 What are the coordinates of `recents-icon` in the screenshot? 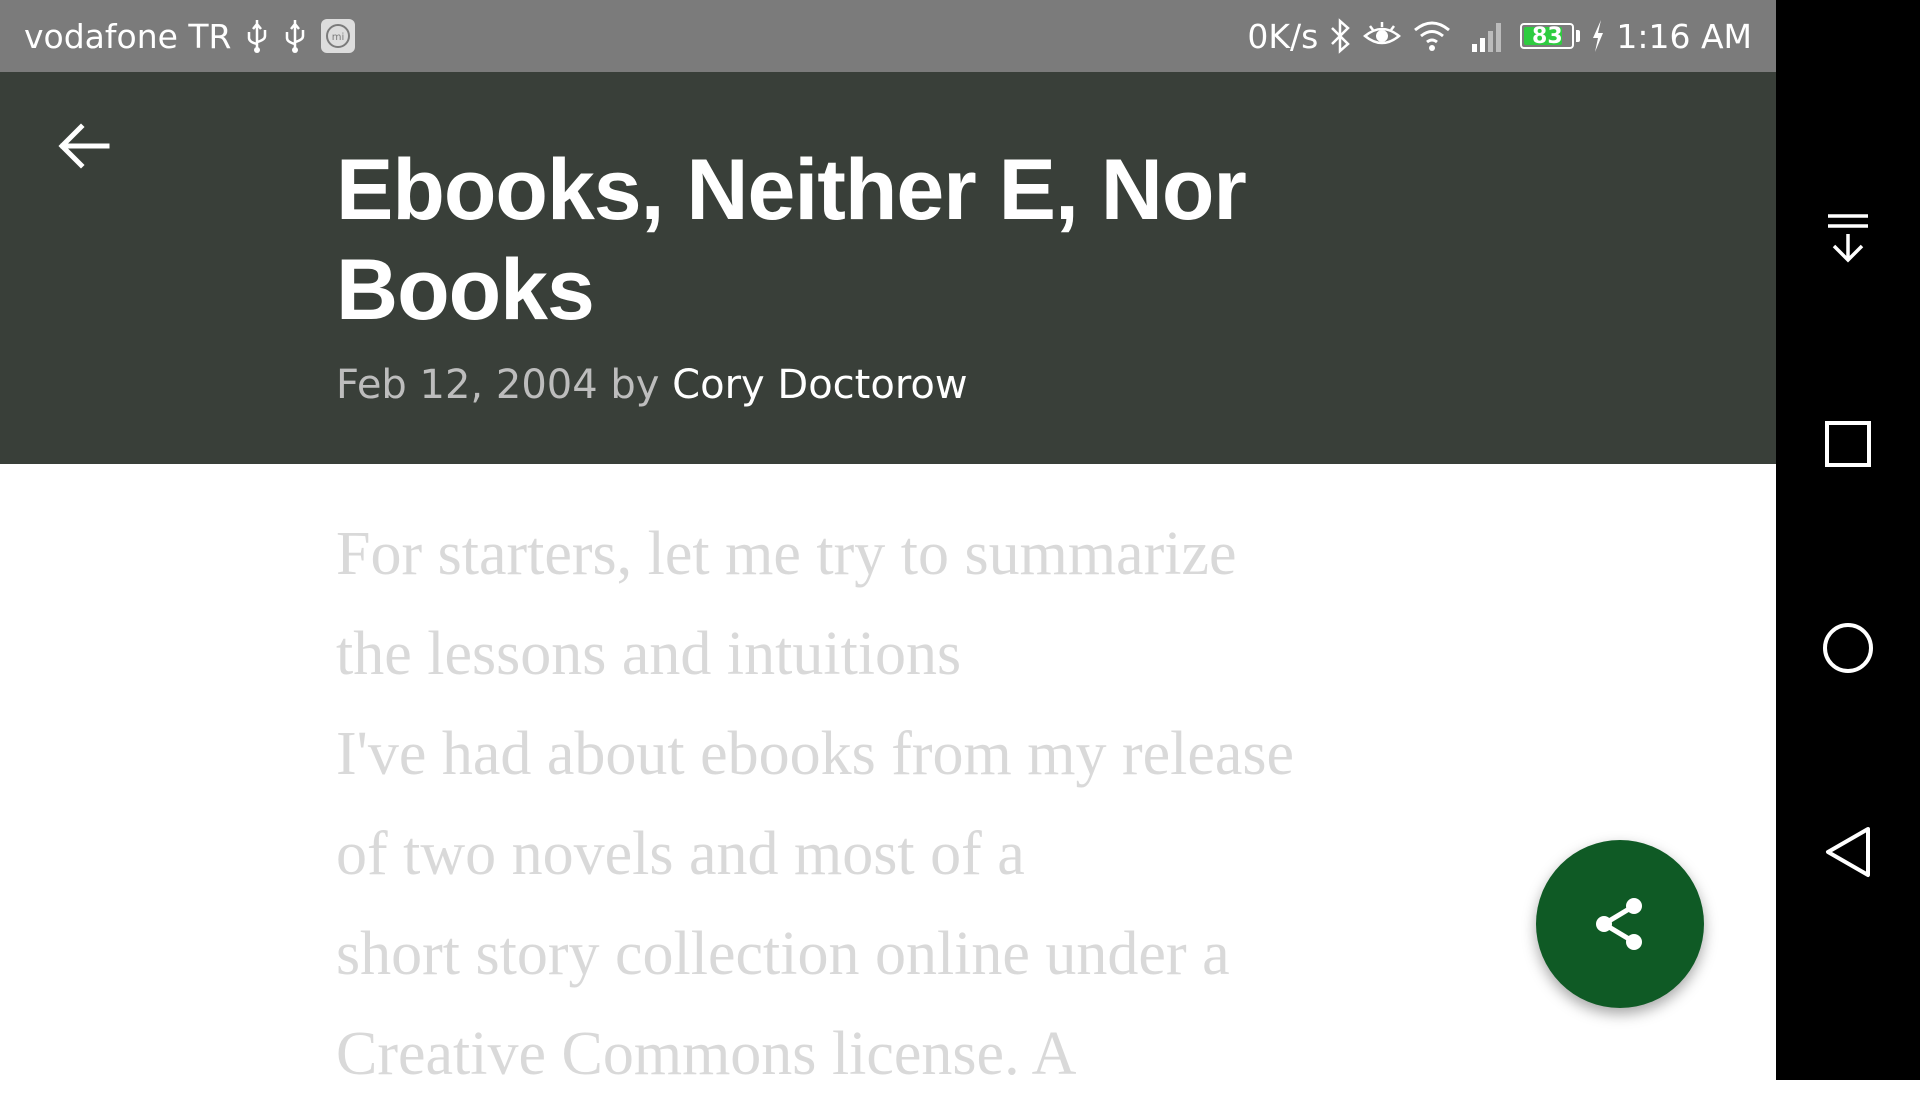 It's located at (1848, 444).